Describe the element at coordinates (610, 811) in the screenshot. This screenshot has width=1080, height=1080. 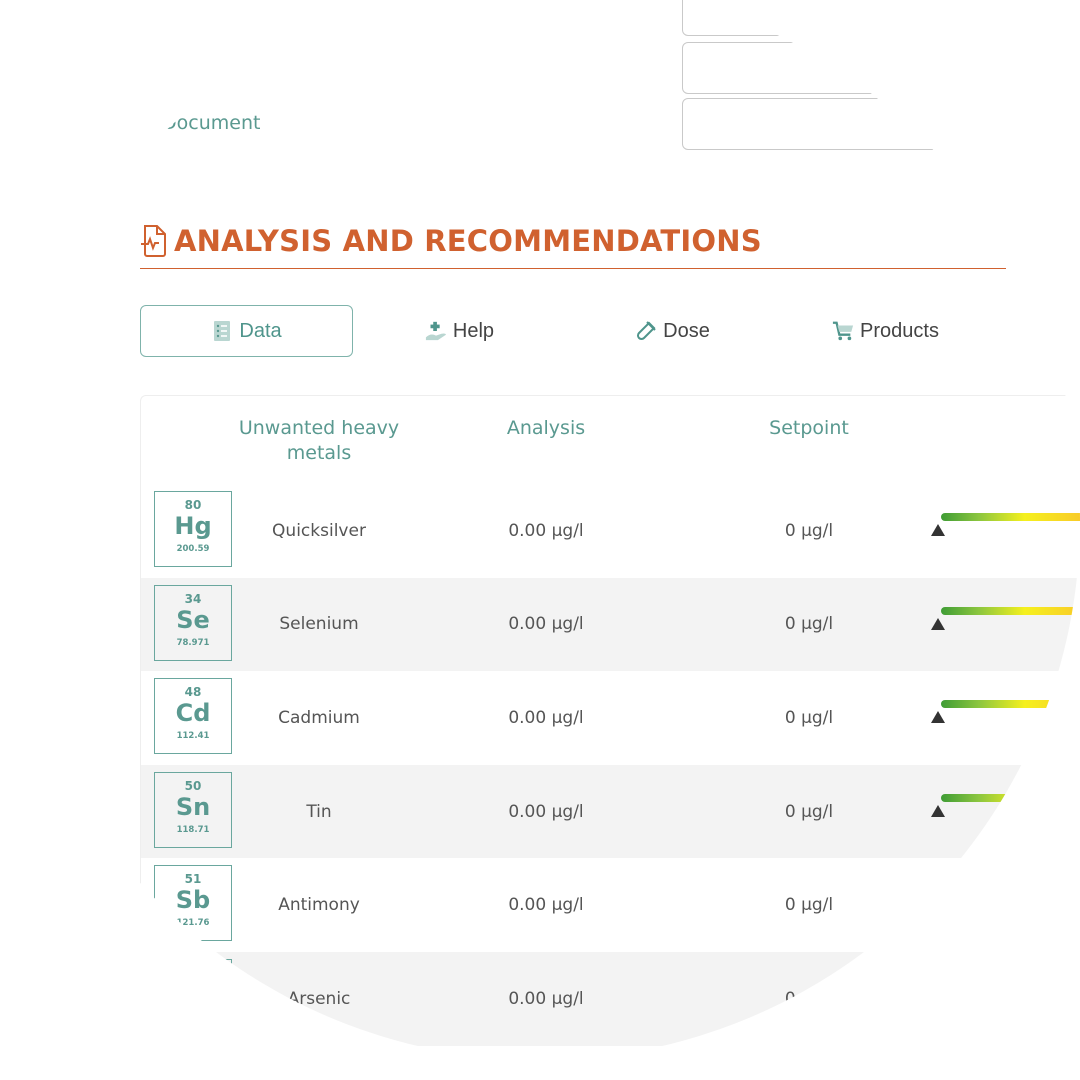
I see `table-row: 50 Sn 118.71 Tin 0.00 µg/l 0 µg/l` at that location.